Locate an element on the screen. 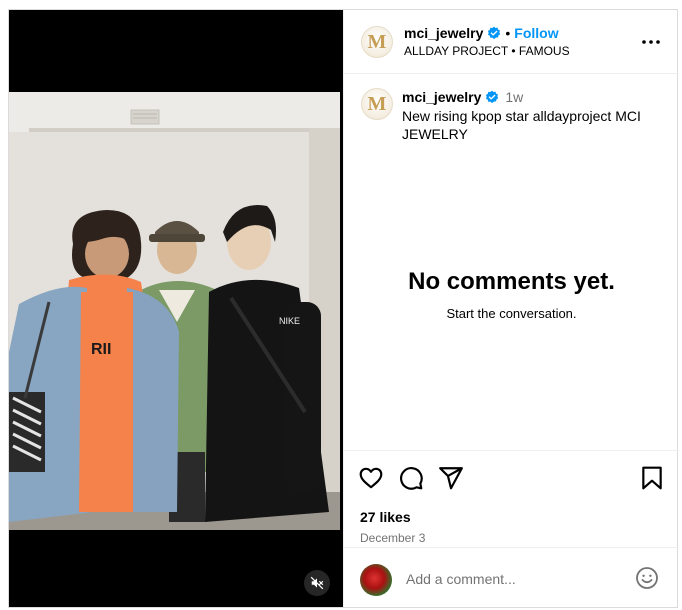 This screenshot has height=610, width=682. likes-count: 27 likes is located at coordinates (385, 517).